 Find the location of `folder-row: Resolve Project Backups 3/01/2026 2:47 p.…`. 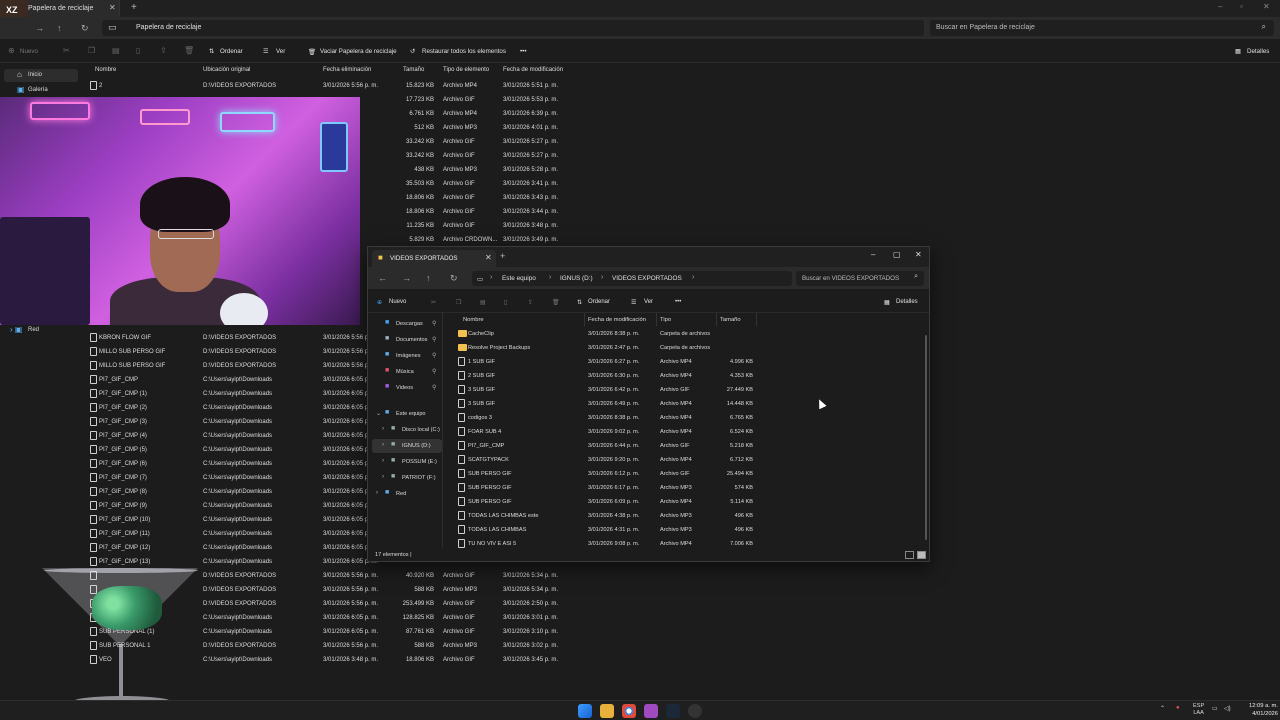

folder-row: Resolve Project Backups 3/01/2026 2:47 p.… is located at coordinates (654, 348).